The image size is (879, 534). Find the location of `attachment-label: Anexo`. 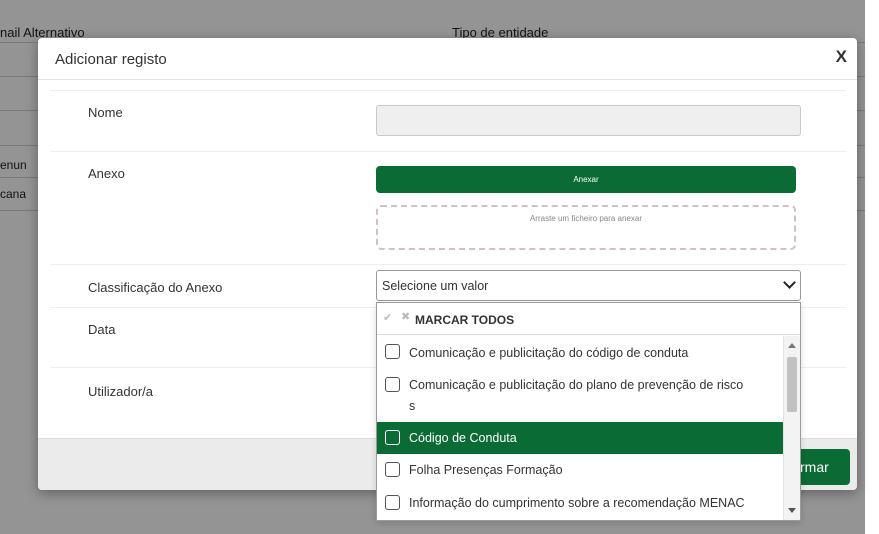

attachment-label: Anexo is located at coordinates (106, 173).